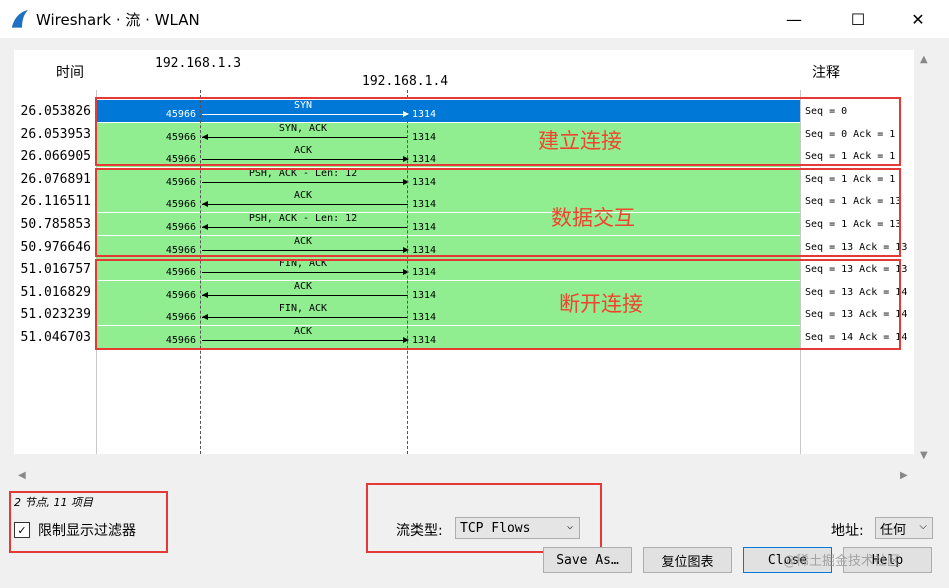 This screenshot has height=588, width=949. I want to click on scroll-down-icon: ▼, so click(924, 455).